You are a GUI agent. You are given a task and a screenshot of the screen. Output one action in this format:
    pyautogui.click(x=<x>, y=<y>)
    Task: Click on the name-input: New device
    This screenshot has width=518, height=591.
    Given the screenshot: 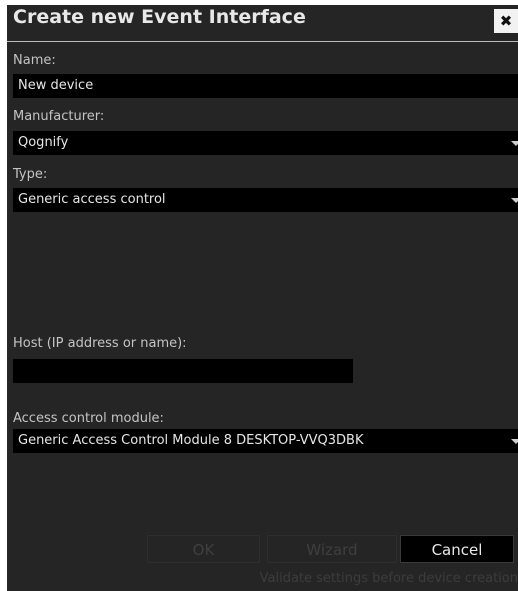 What is the action you would take?
    pyautogui.click(x=265, y=86)
    